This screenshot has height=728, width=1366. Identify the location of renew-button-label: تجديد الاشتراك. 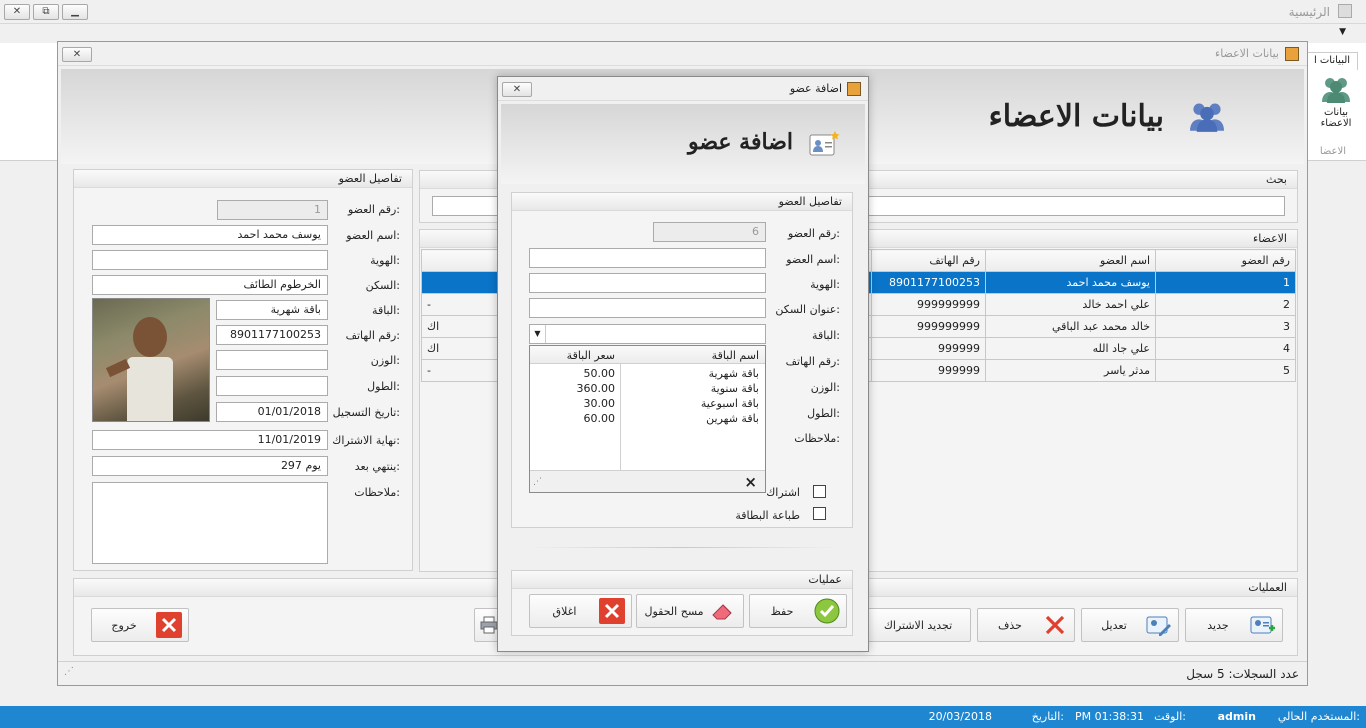
(918, 625).